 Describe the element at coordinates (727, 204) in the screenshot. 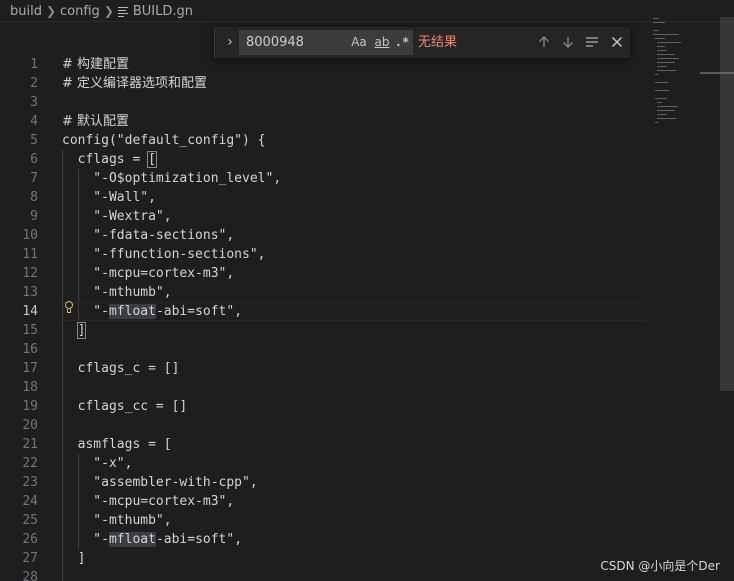

I see `vertical-scrollbar` at that location.